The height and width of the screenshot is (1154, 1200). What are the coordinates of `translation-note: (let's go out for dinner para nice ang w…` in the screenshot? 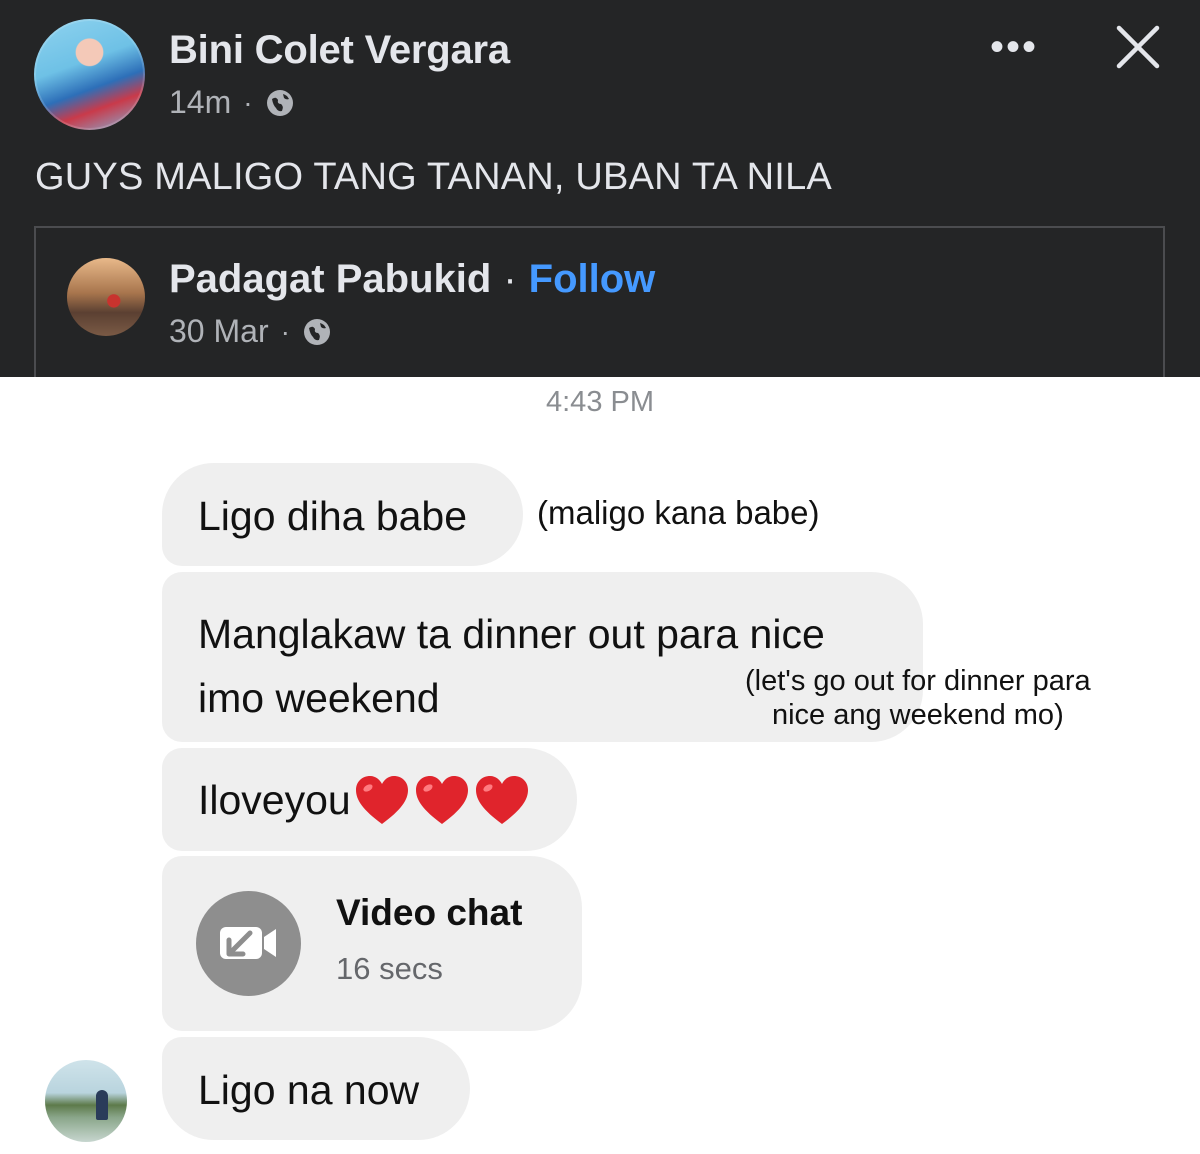 It's located at (918, 698).